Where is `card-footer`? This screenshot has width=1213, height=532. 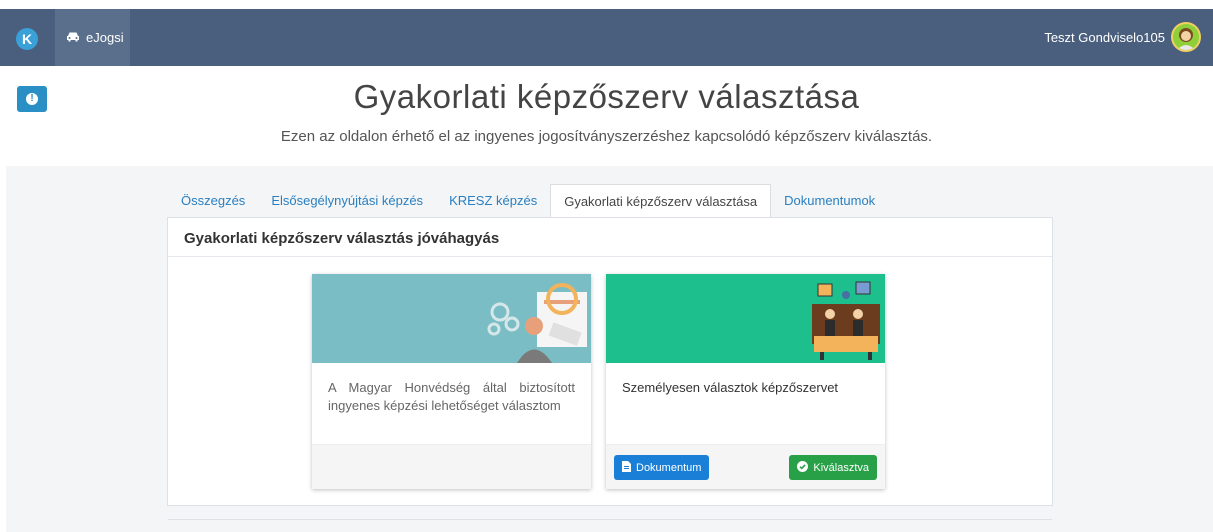
card-footer is located at coordinates (451, 466).